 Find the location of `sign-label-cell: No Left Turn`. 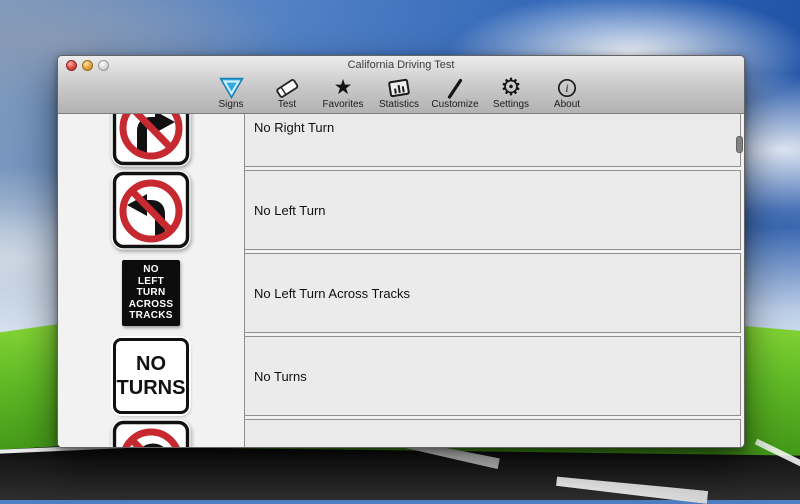

sign-label-cell: No Left Turn is located at coordinates (492, 210).